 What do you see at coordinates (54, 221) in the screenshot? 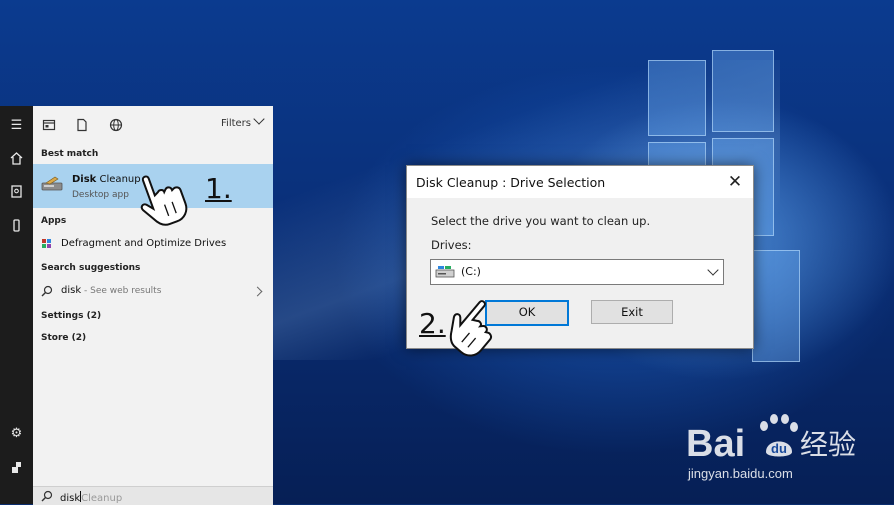
I see `apps-heading: Apps` at bounding box center [54, 221].